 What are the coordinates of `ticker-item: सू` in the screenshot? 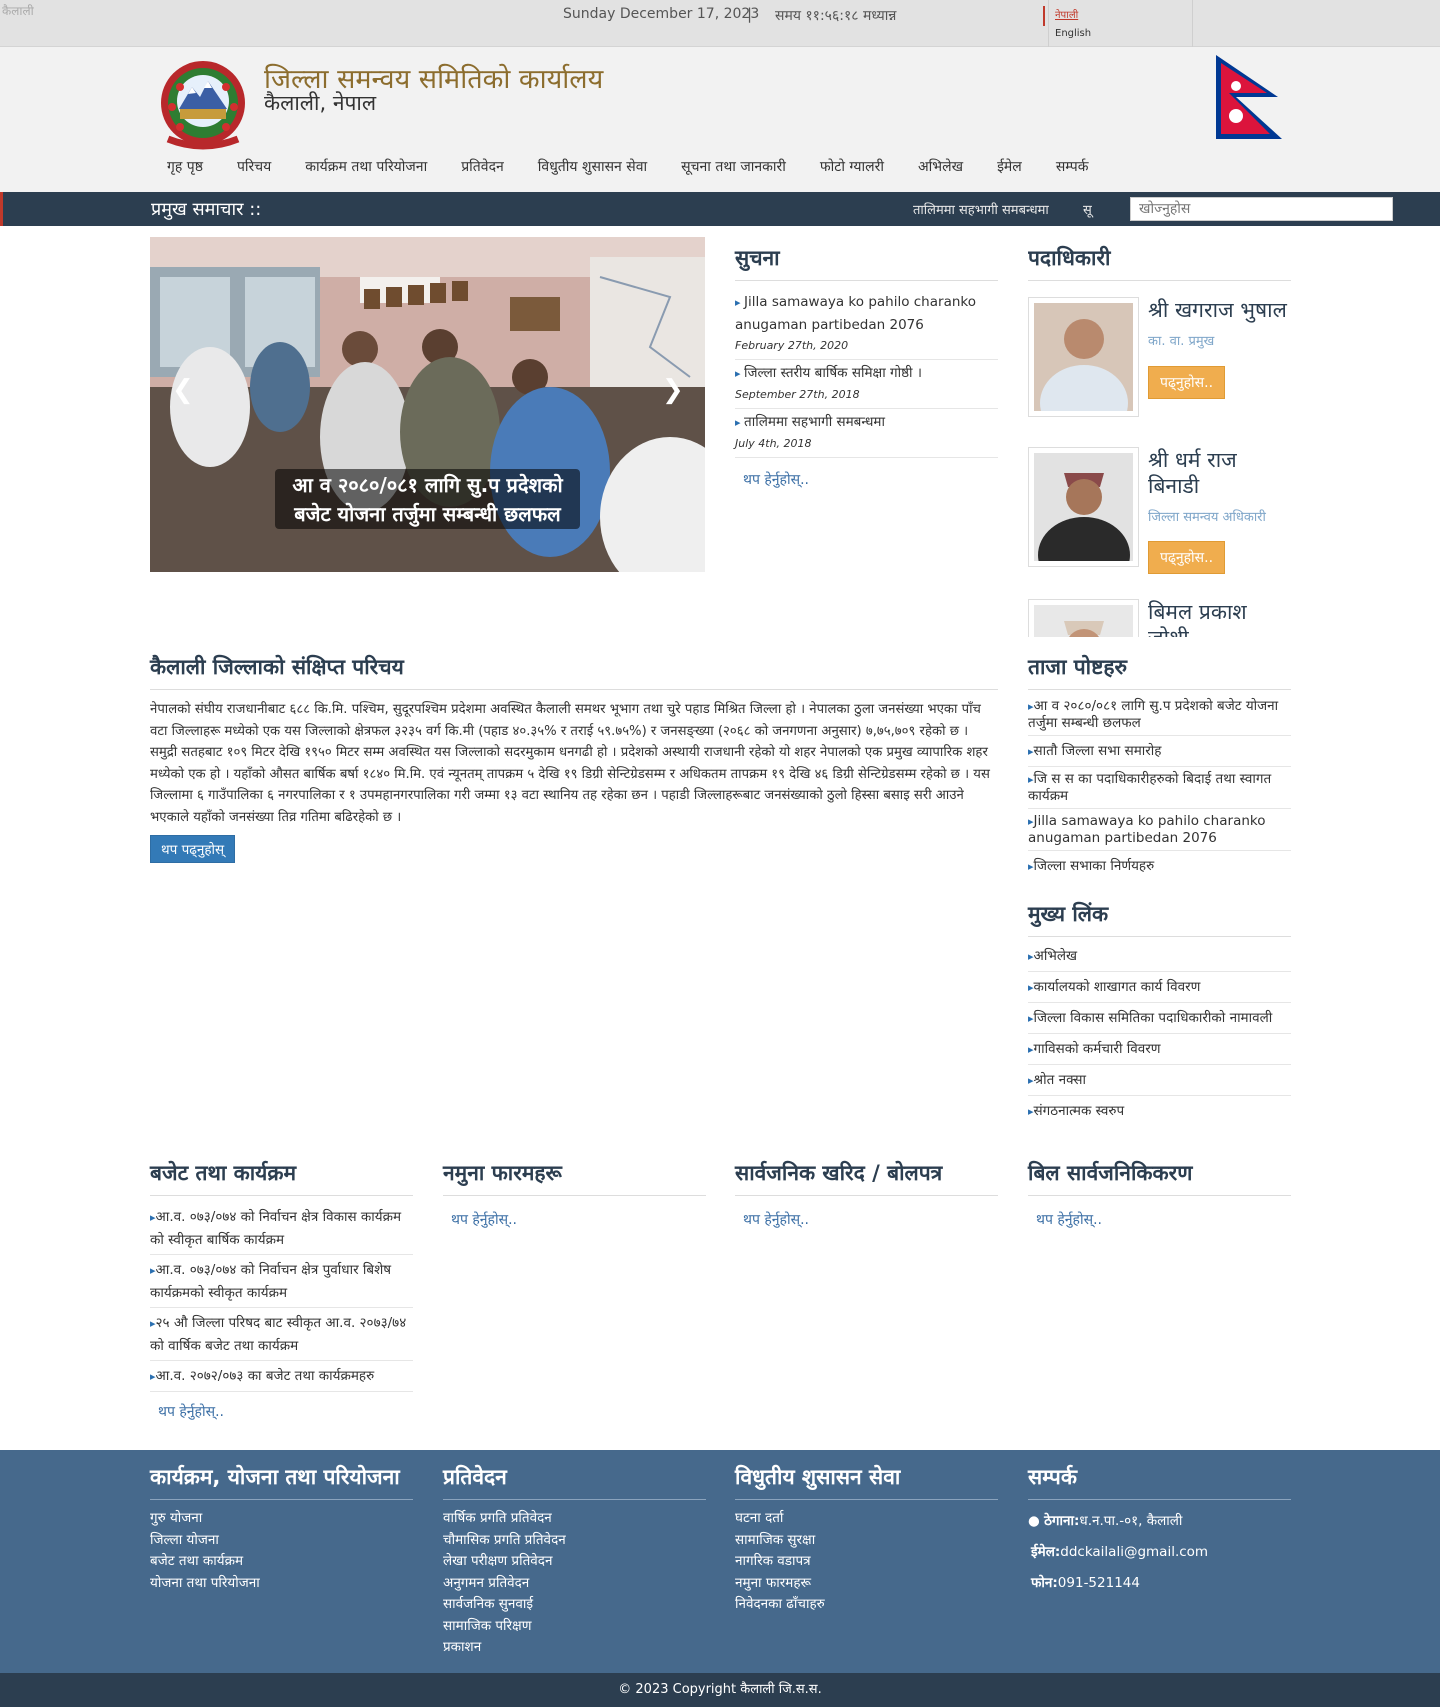 It's located at (1087, 209).